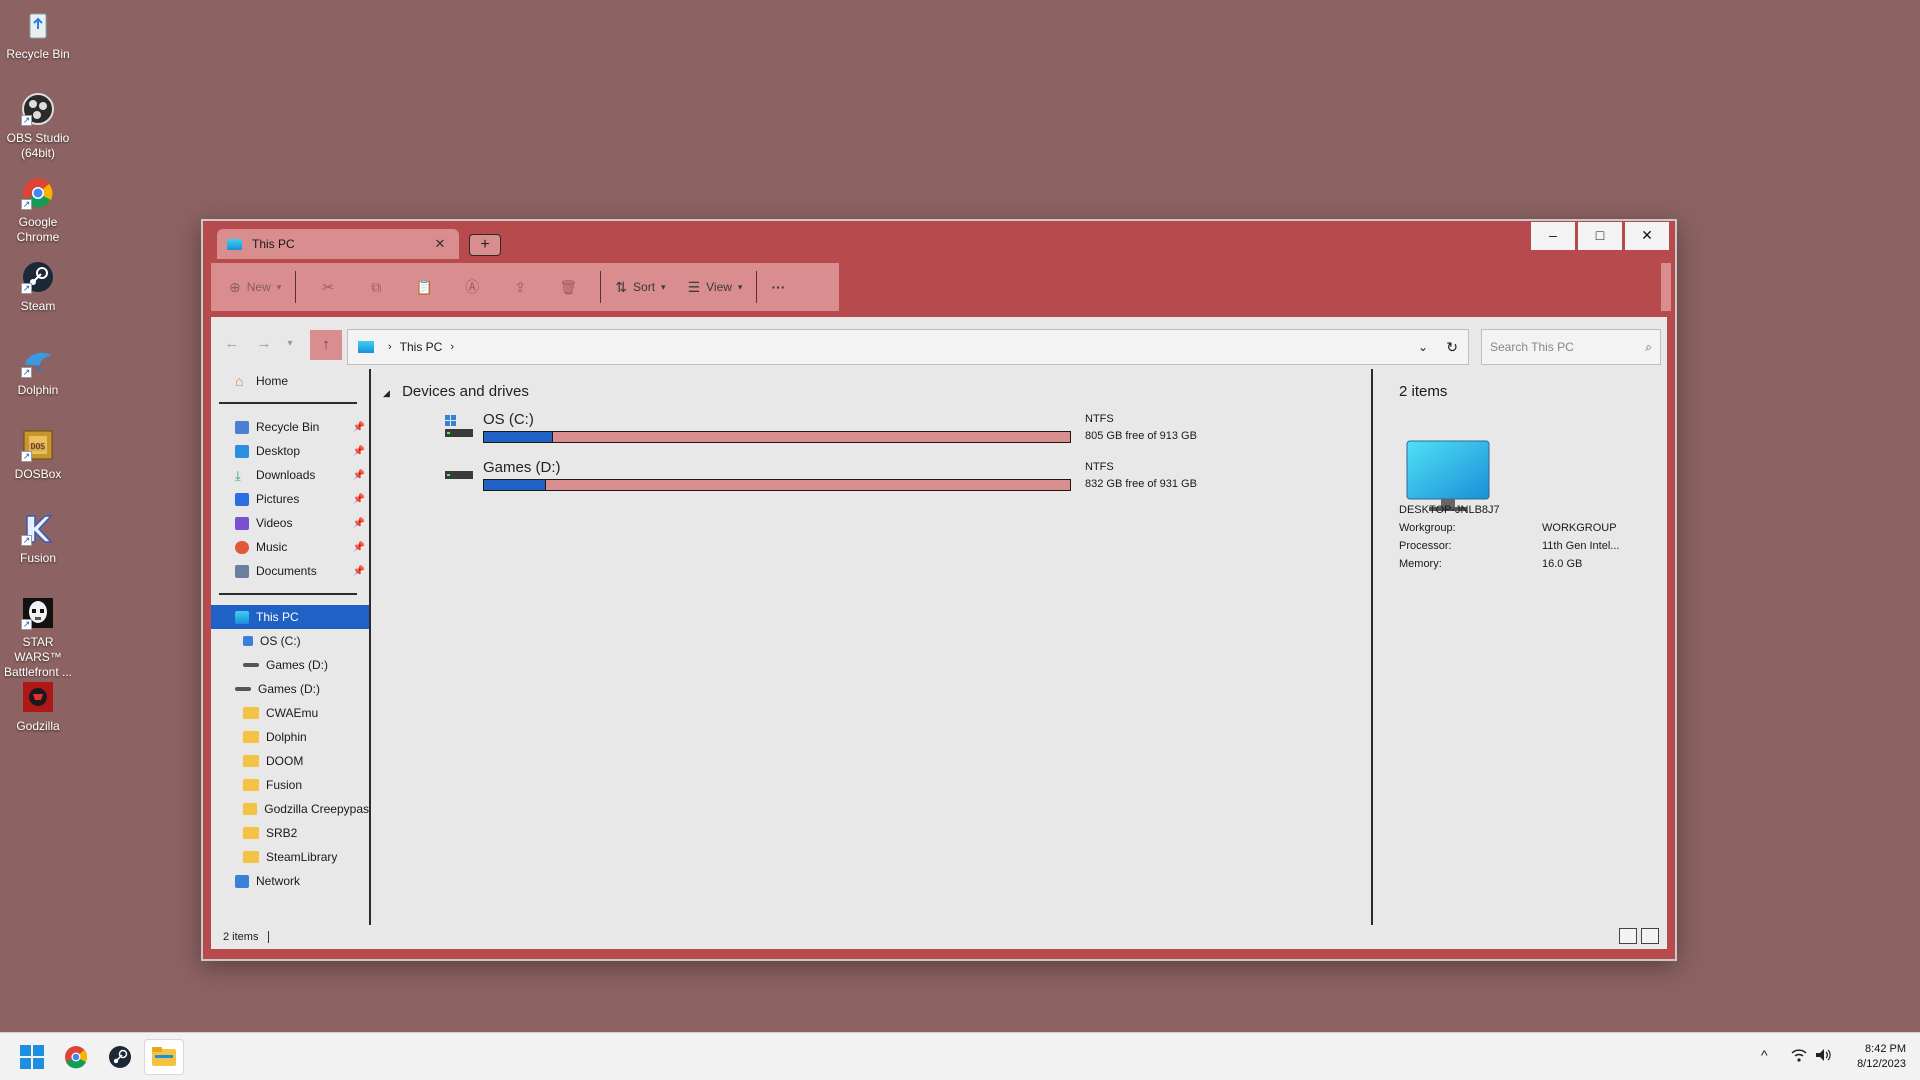 This screenshot has height=1080, width=1920. I want to click on system-clock: 8:42 PM 8/12/2023, so click(1881, 1057).